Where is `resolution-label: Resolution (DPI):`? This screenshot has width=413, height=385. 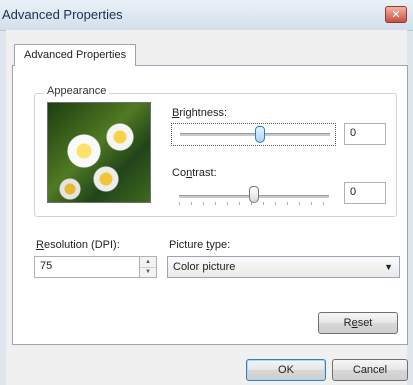 resolution-label: Resolution (DPI): is located at coordinates (78, 245).